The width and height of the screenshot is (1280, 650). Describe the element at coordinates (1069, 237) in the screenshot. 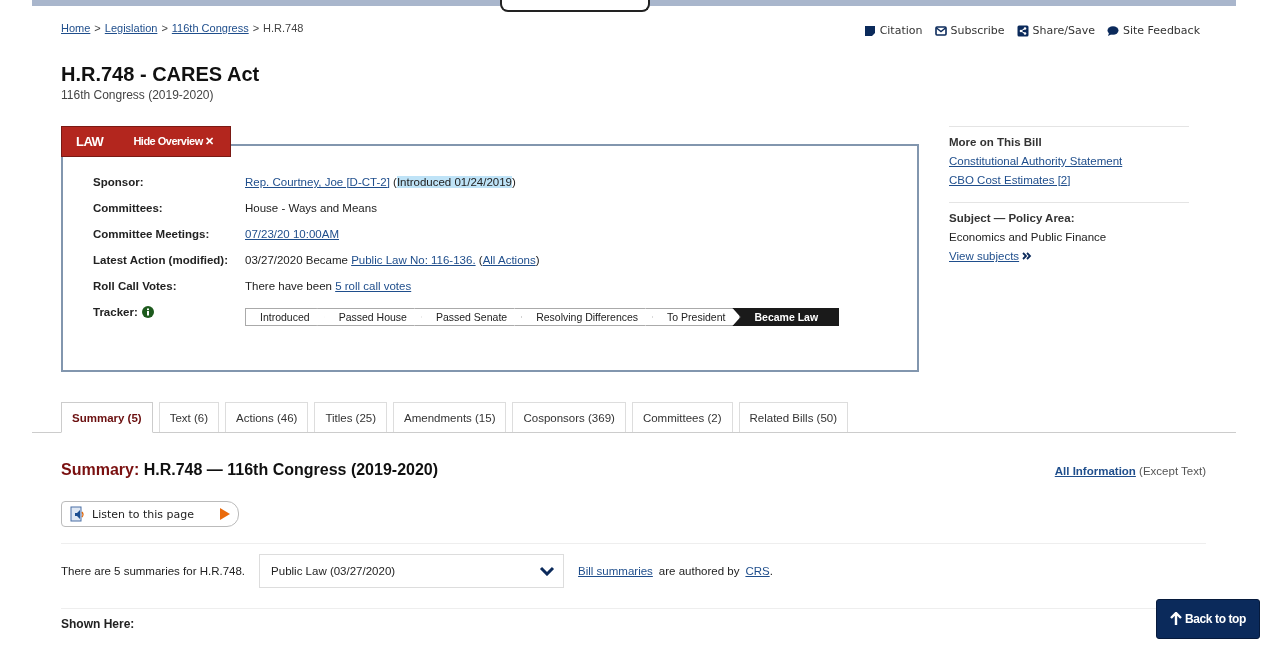

I see `policy-area: Economics and Public Finance` at that location.